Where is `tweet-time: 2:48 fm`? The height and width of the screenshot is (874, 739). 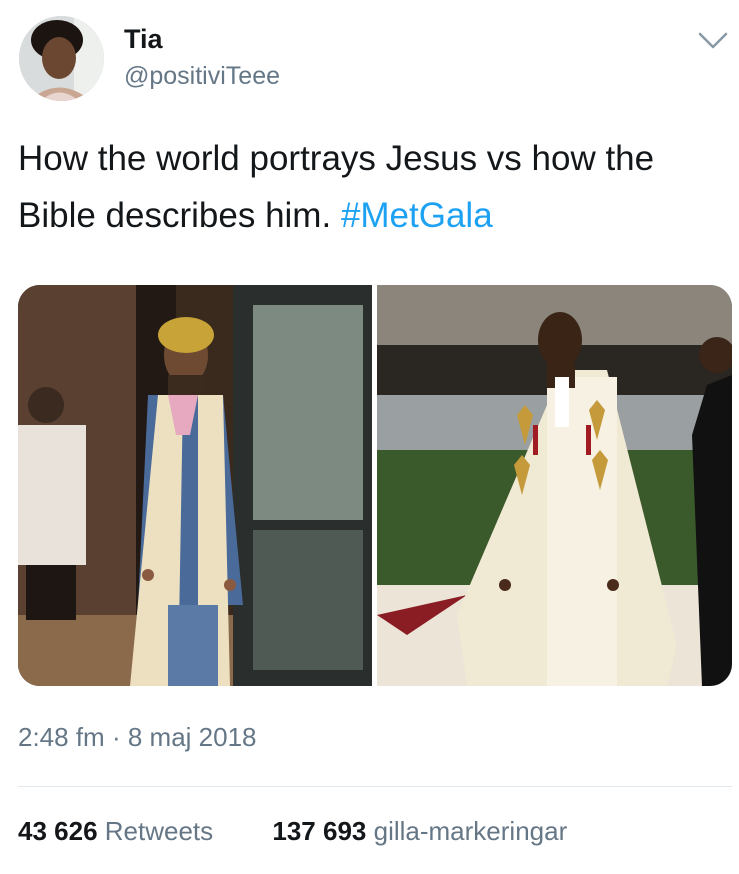 tweet-time: 2:48 fm is located at coordinates (61, 737).